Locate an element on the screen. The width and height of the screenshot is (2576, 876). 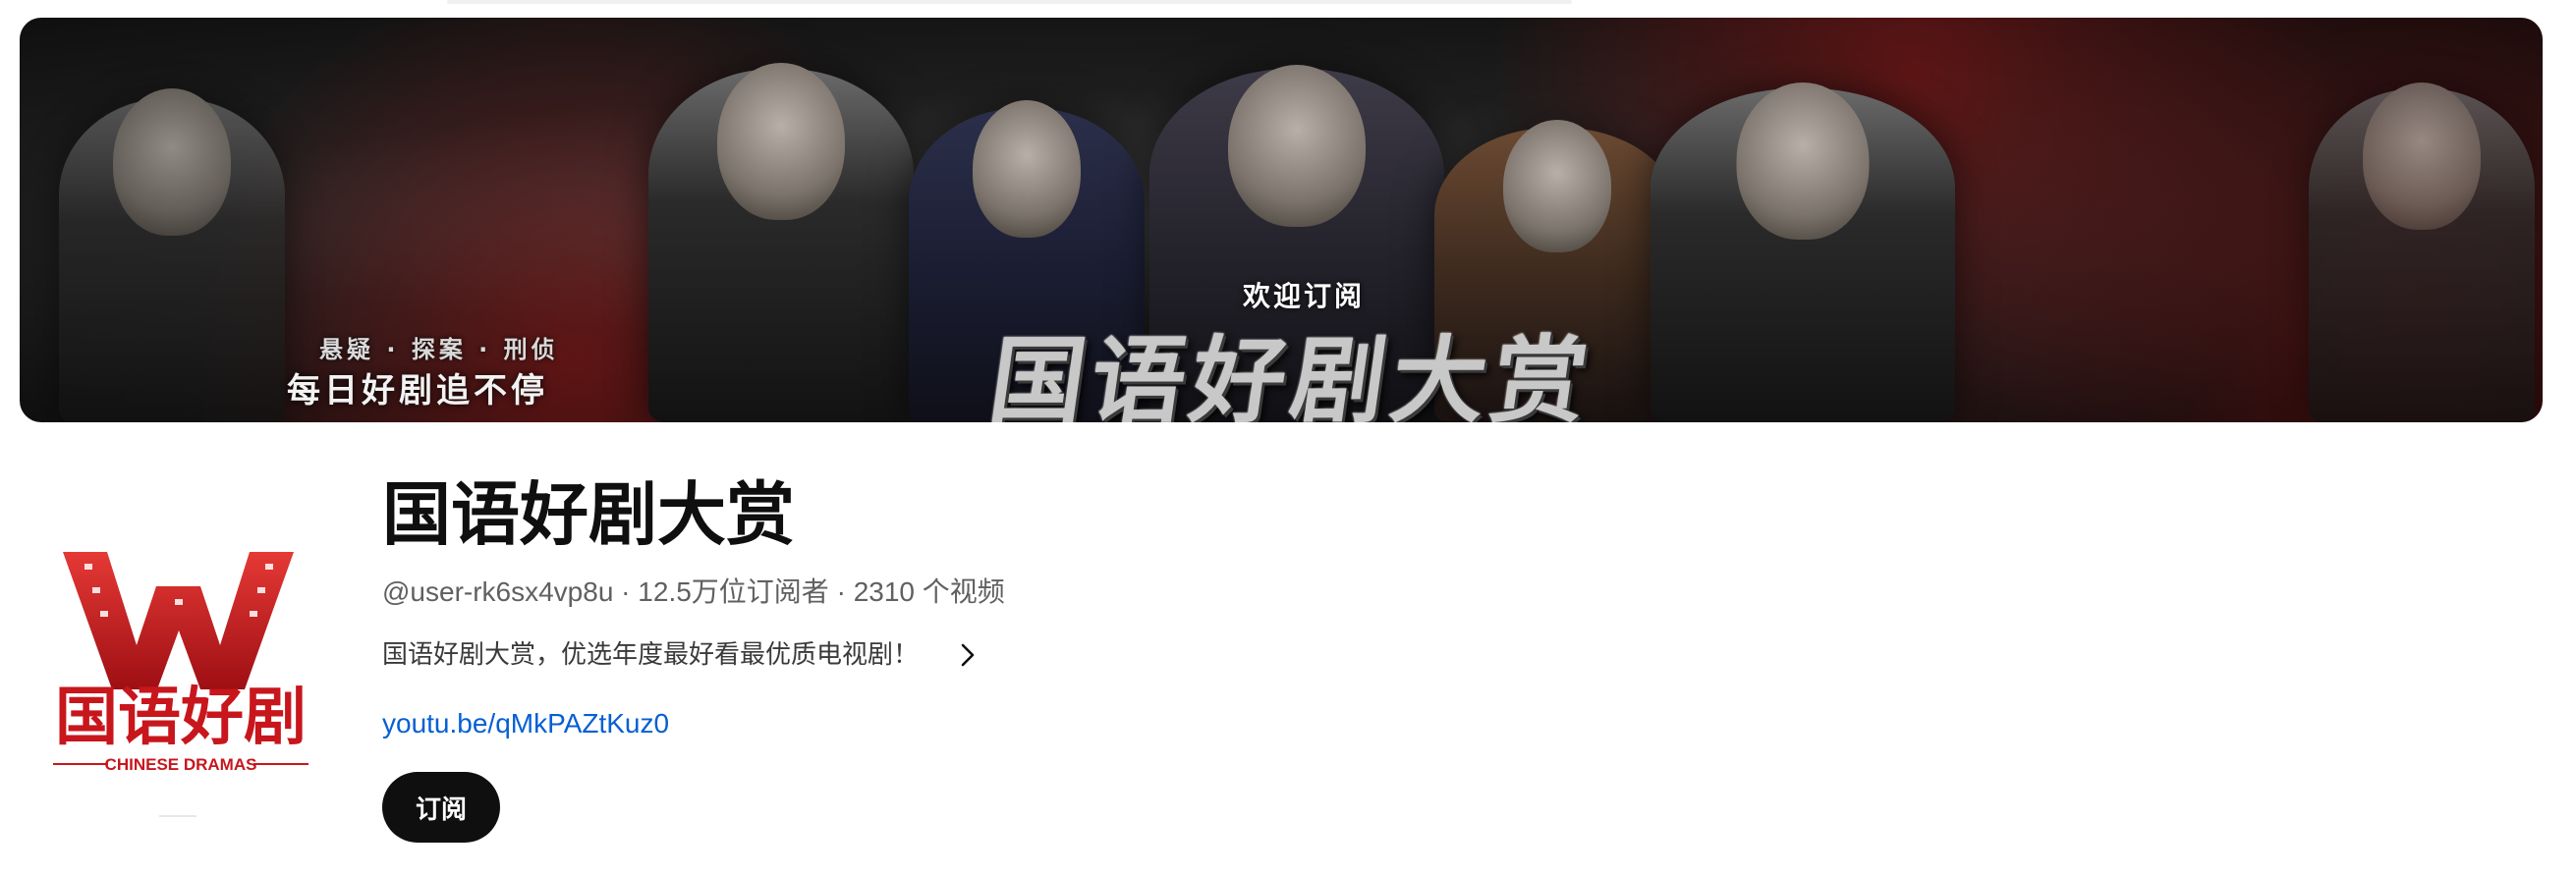
top-scroll-strip is located at coordinates (1009, 2).